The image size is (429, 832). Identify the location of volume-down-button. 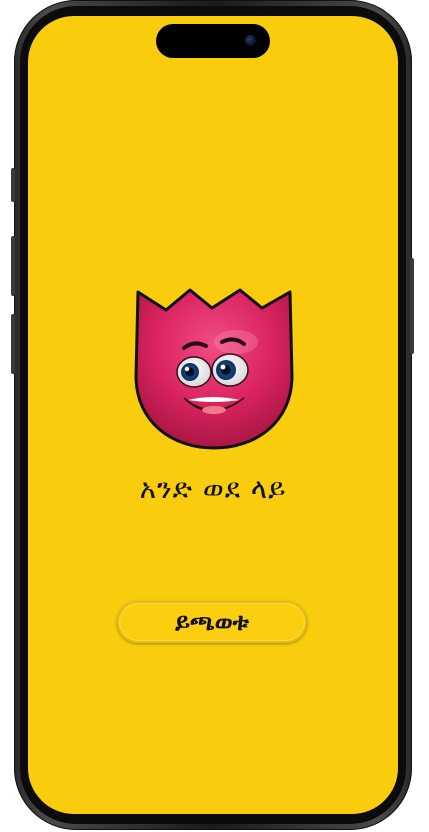
(13, 344).